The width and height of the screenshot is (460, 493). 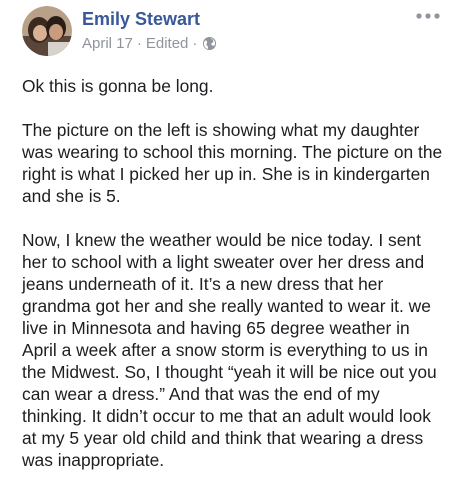 I want to click on more-options-button, so click(x=428, y=16).